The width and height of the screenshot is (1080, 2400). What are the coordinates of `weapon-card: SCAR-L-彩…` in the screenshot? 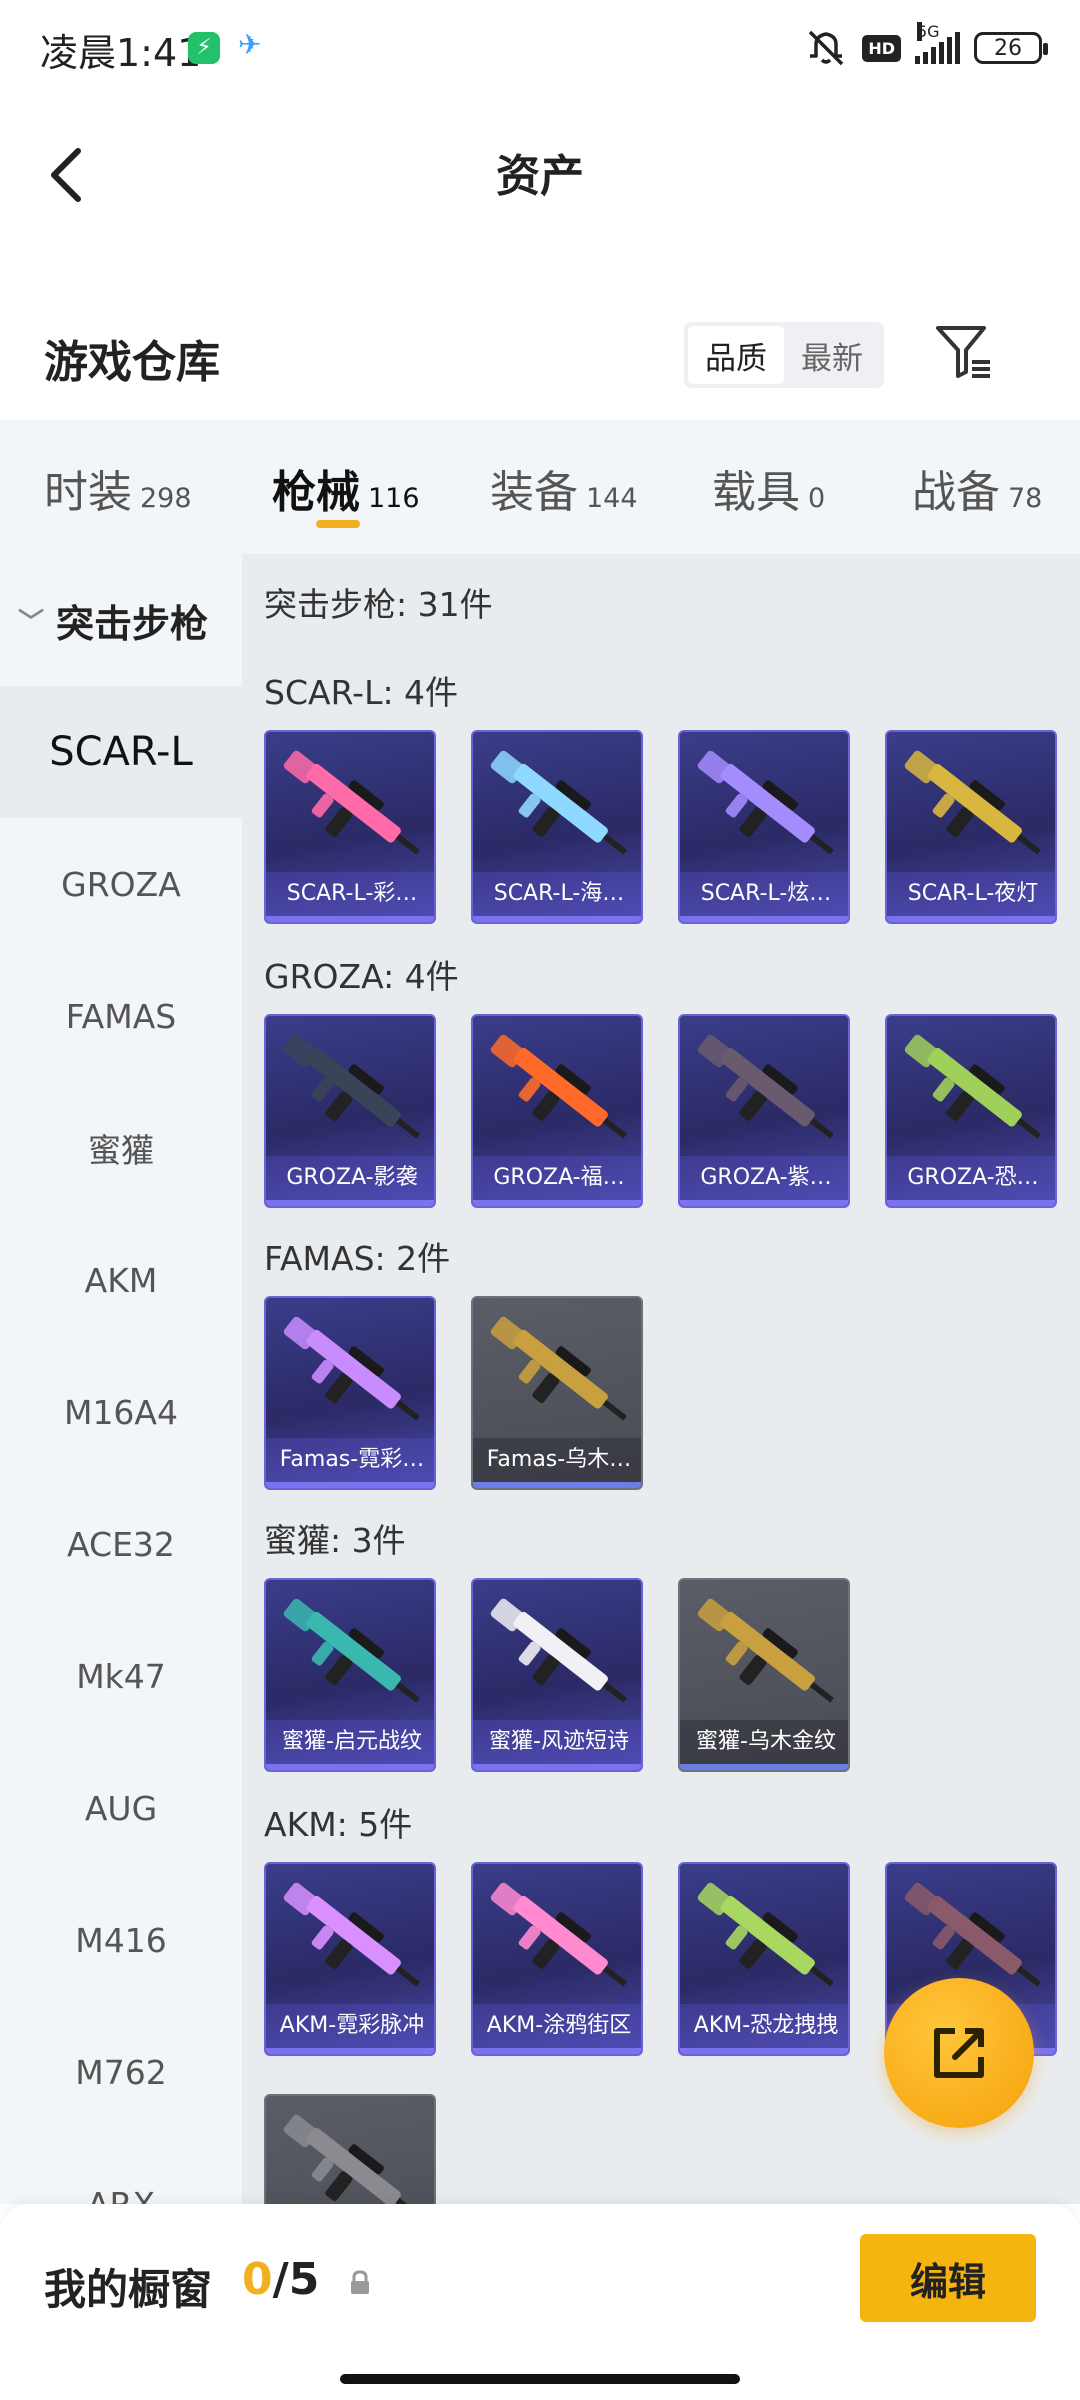 It's located at (350, 827).